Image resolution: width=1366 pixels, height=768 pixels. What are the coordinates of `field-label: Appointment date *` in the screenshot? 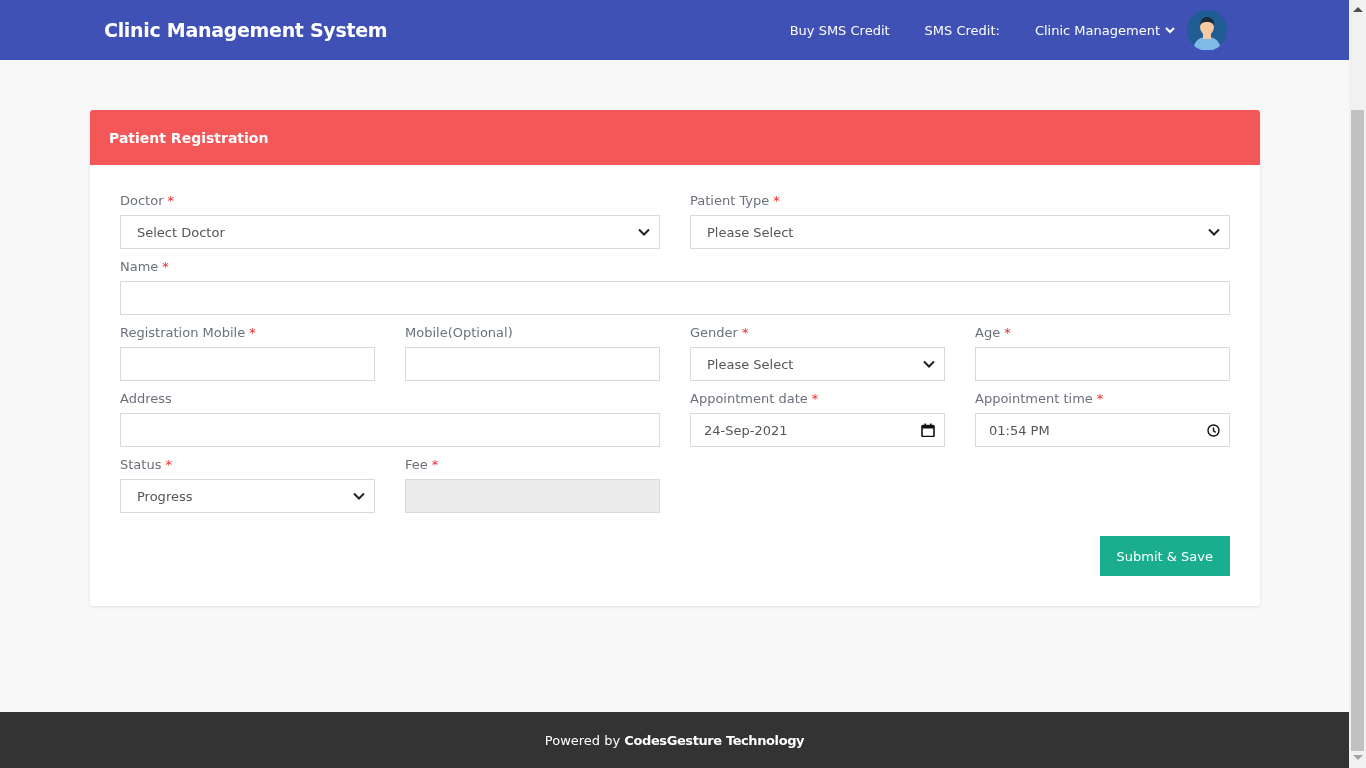 It's located at (755, 399).